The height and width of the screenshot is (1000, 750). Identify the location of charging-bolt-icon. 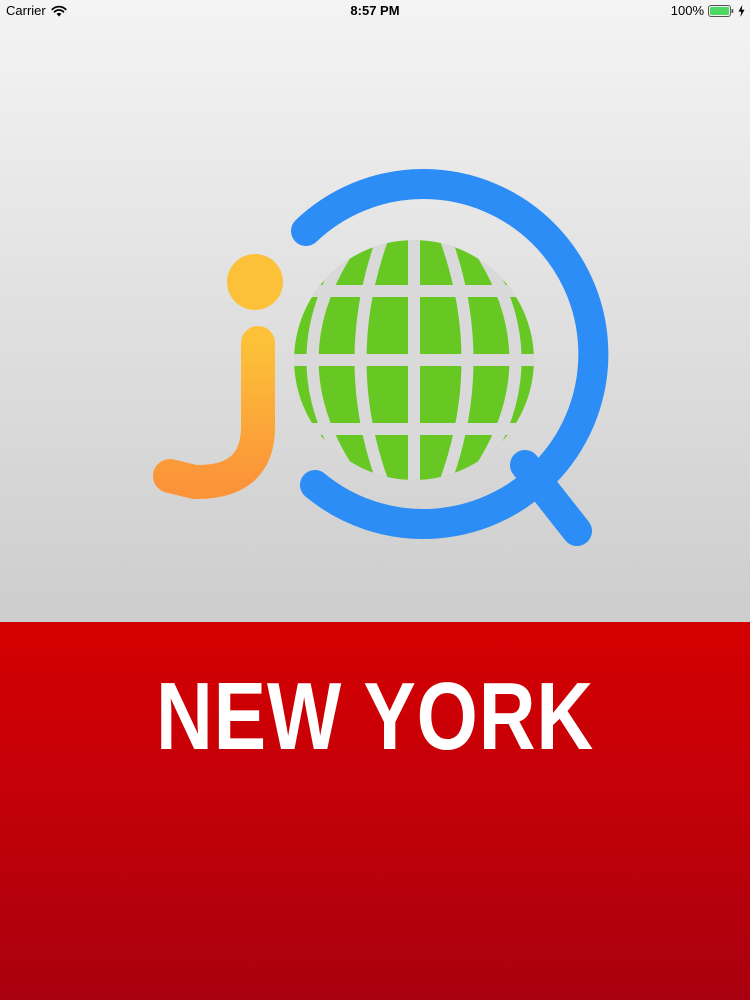
(741, 10).